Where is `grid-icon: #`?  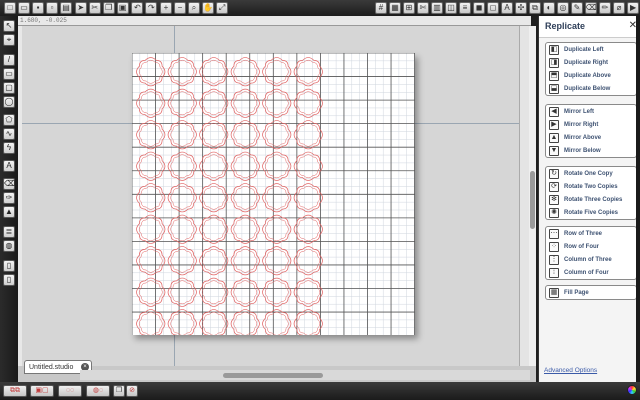
grid-icon: # is located at coordinates (381, 8).